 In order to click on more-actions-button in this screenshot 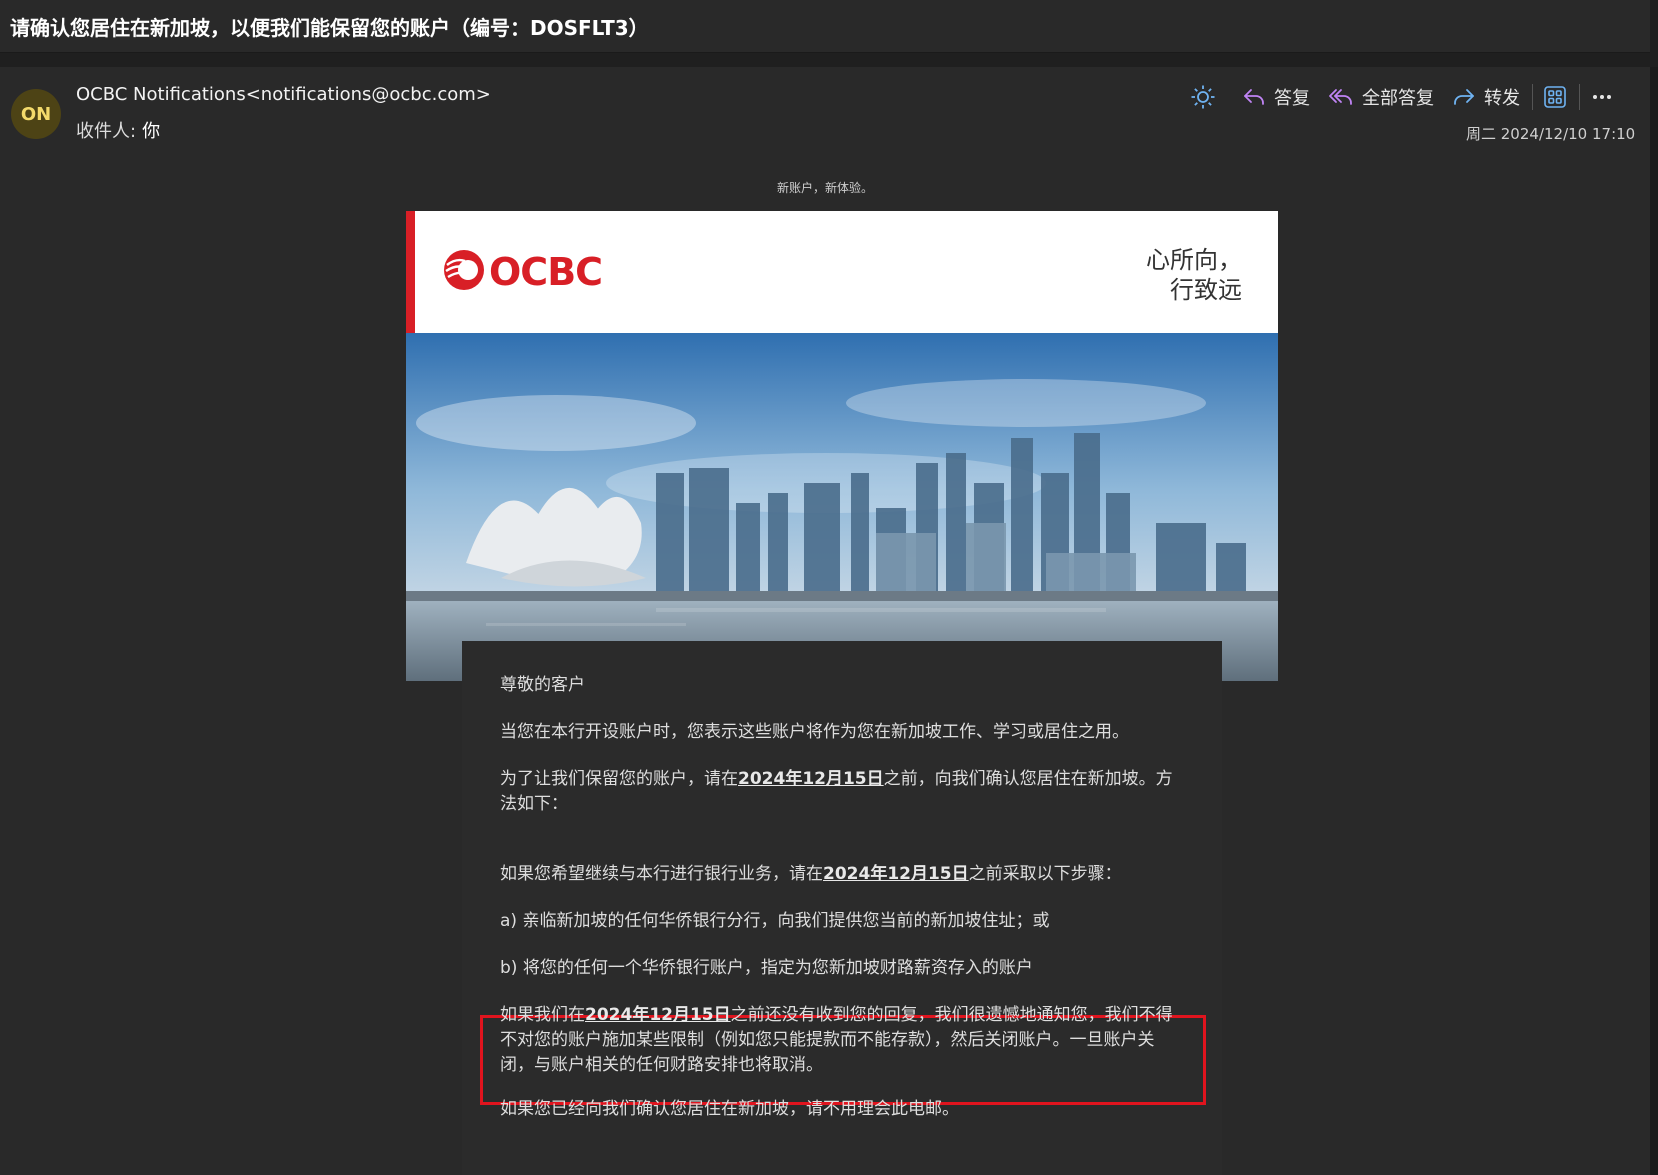, I will do `click(1602, 97)`.